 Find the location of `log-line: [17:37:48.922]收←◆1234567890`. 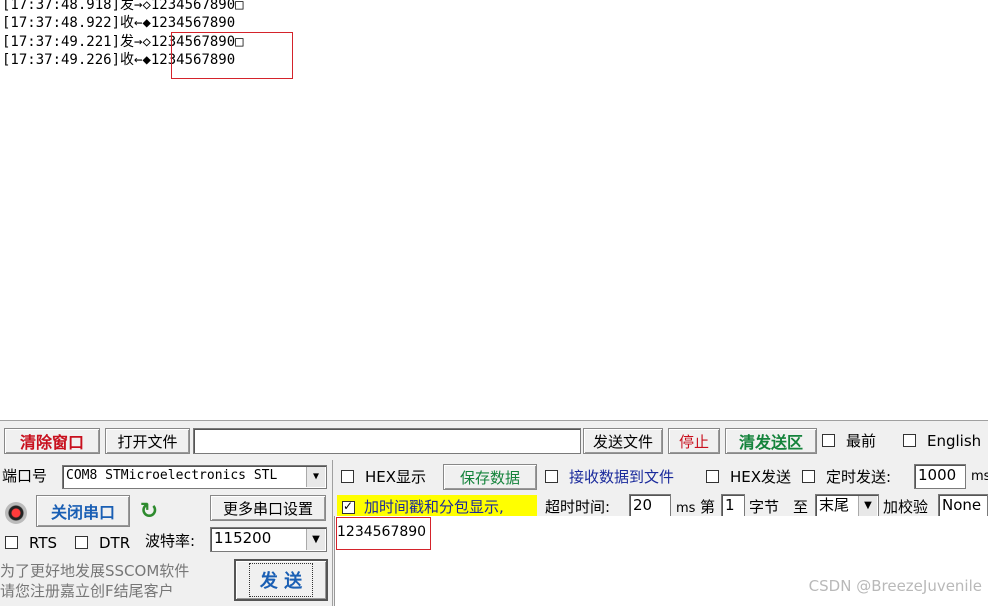

log-line: [17:37:48.922]收←◆1234567890 is located at coordinates (119, 23).